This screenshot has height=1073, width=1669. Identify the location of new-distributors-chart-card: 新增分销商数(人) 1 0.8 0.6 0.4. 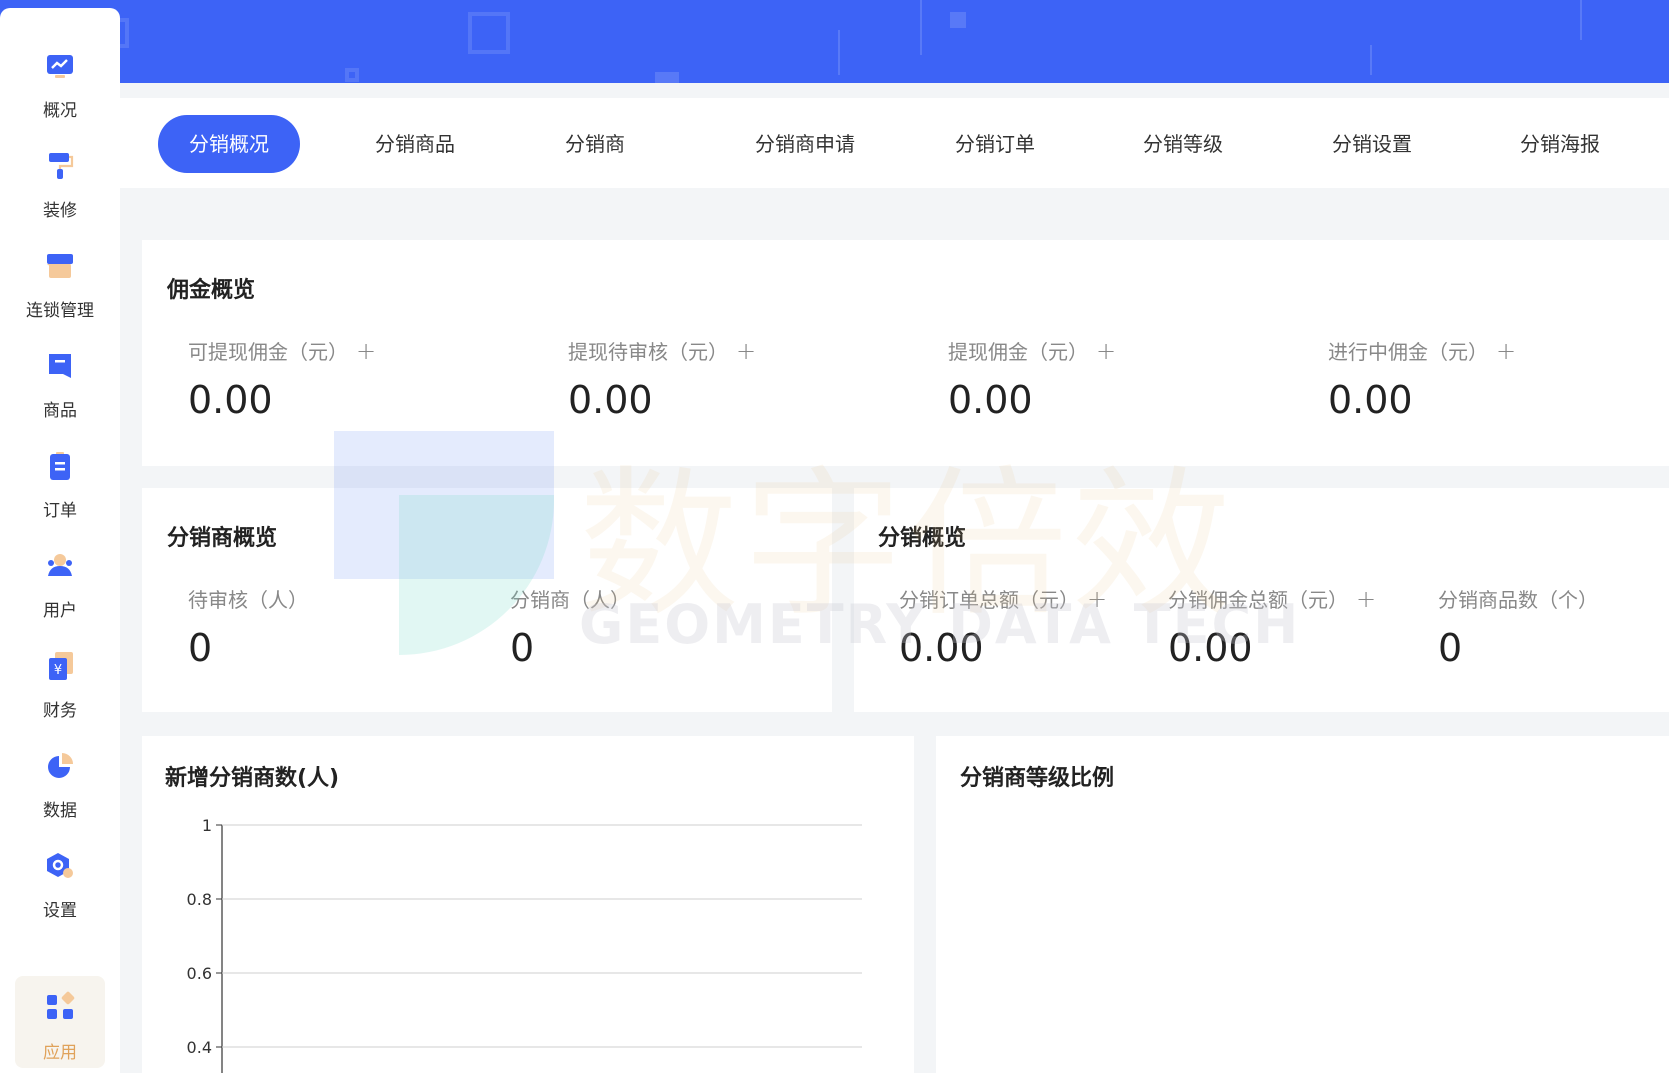
(528, 904).